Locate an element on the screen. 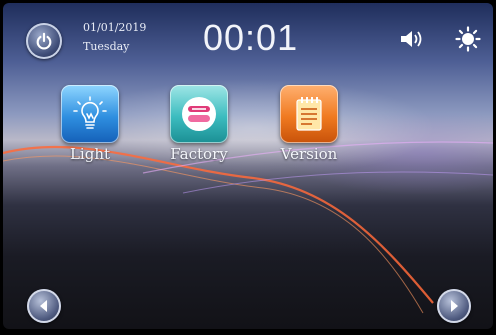 The image size is (496, 335). prev-page-button is located at coordinates (44, 306).